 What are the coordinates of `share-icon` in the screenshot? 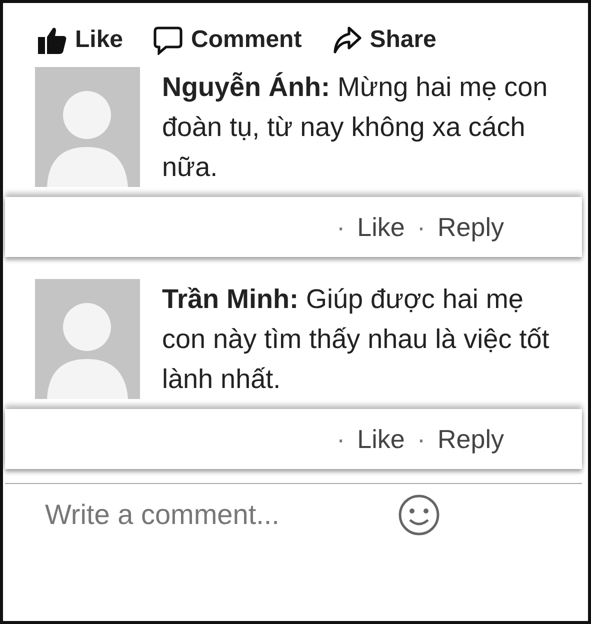 It's located at (347, 40).